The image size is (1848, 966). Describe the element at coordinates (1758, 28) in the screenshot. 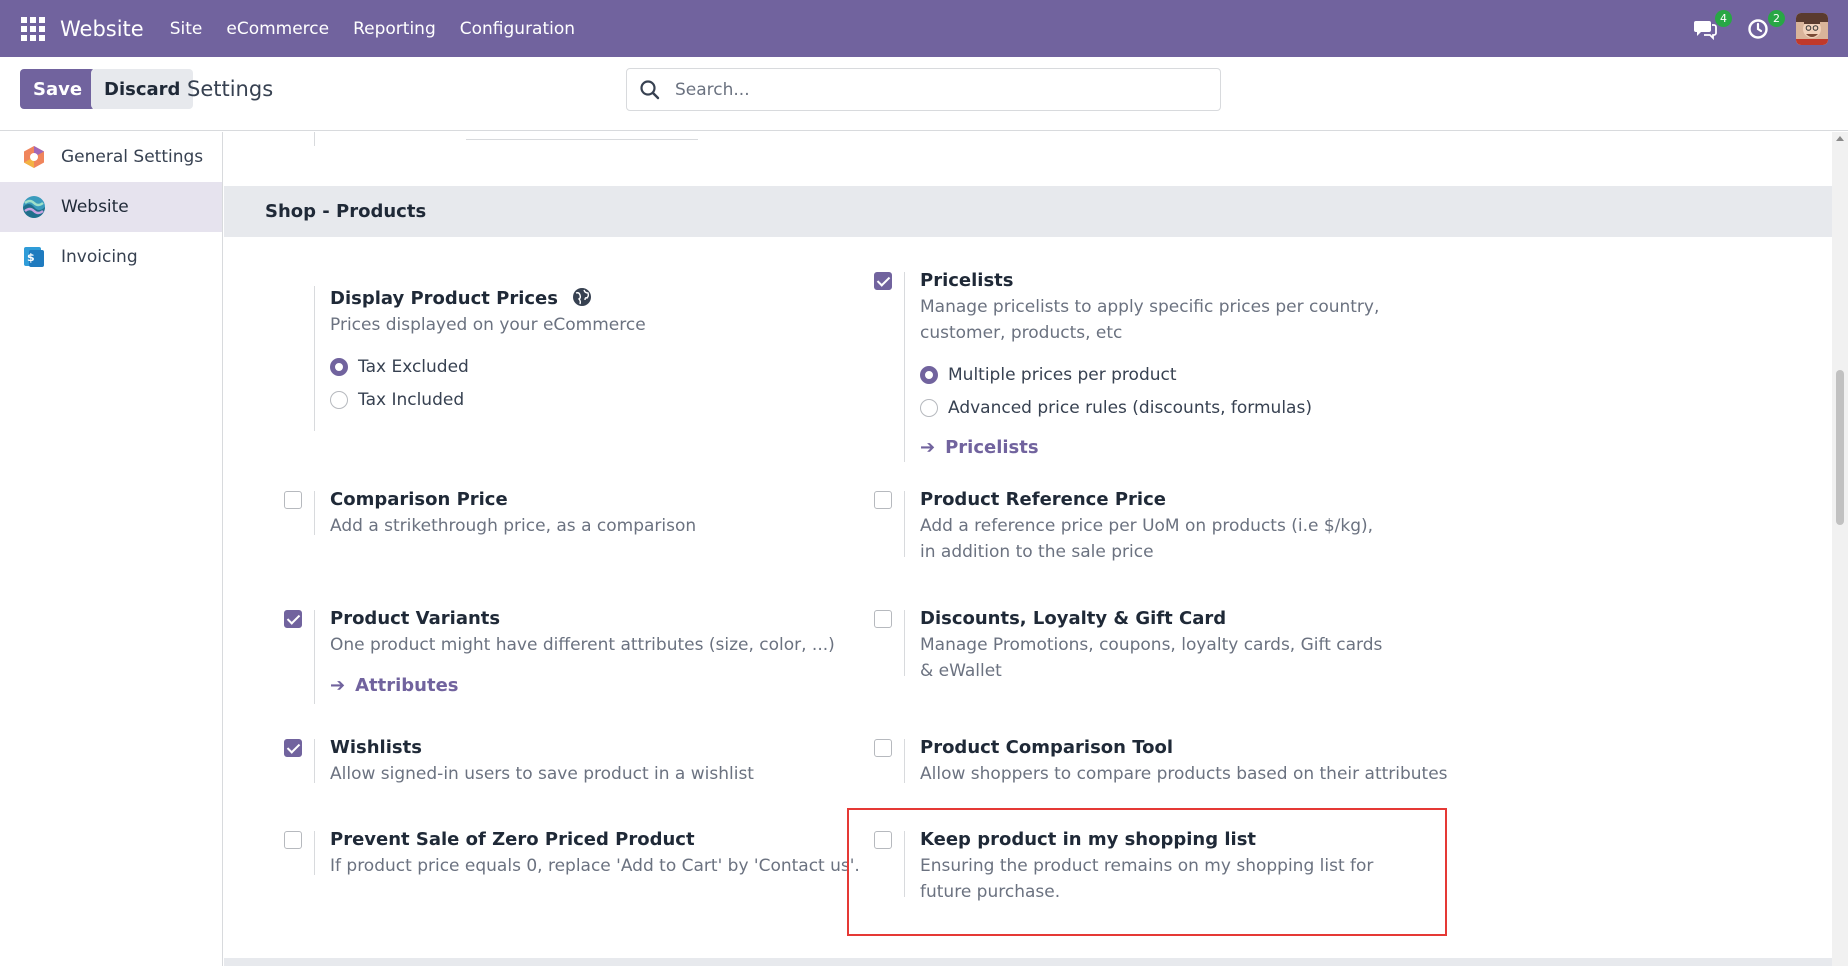

I see `clock-icon` at that location.